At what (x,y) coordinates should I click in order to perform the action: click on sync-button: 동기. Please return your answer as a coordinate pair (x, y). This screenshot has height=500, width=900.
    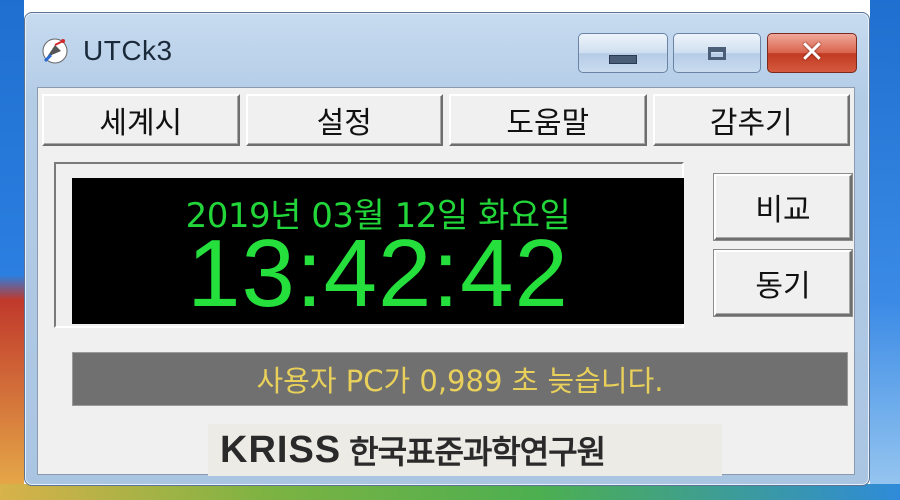
    Looking at the image, I should click on (783, 283).